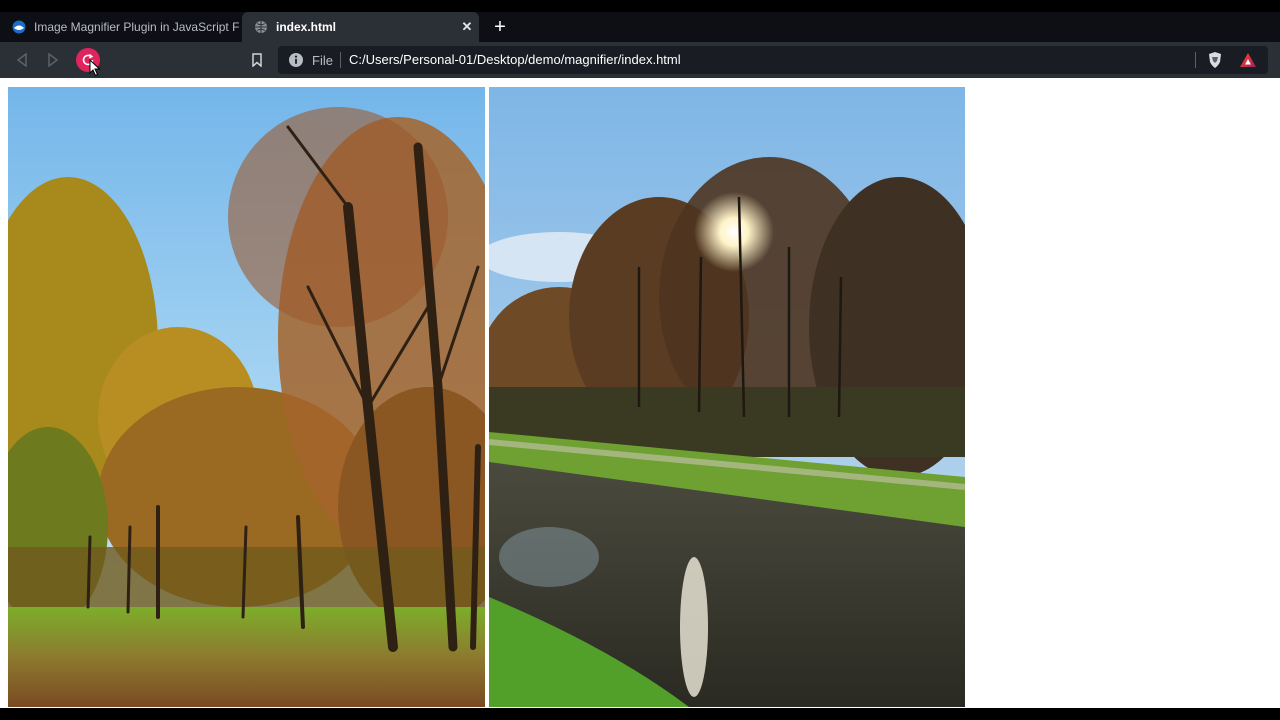  I want to click on globe-icon, so click(261, 27).